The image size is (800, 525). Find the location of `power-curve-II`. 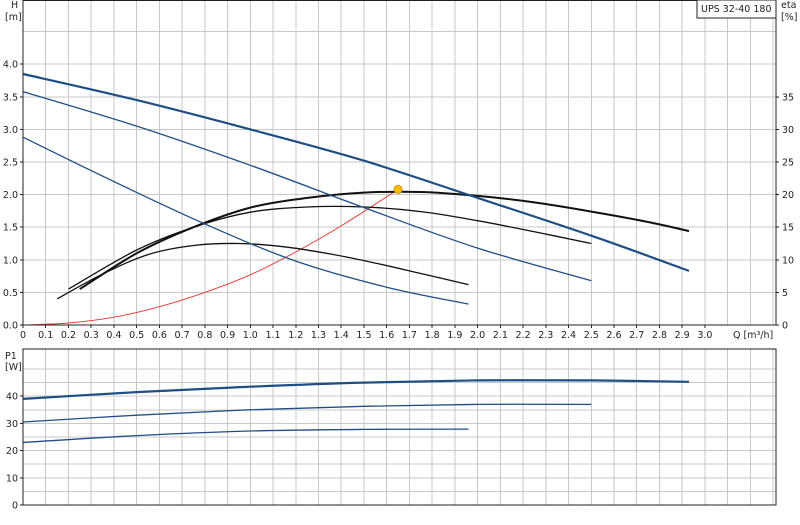

power-curve-II is located at coordinates (307, 413).